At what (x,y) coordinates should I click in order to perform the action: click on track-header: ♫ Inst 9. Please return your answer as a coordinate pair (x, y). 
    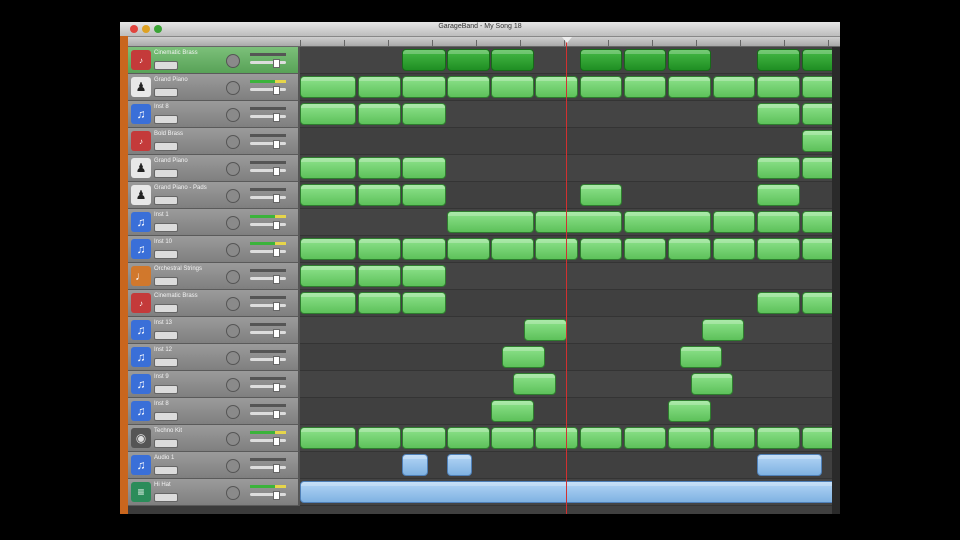
    Looking at the image, I should click on (214, 384).